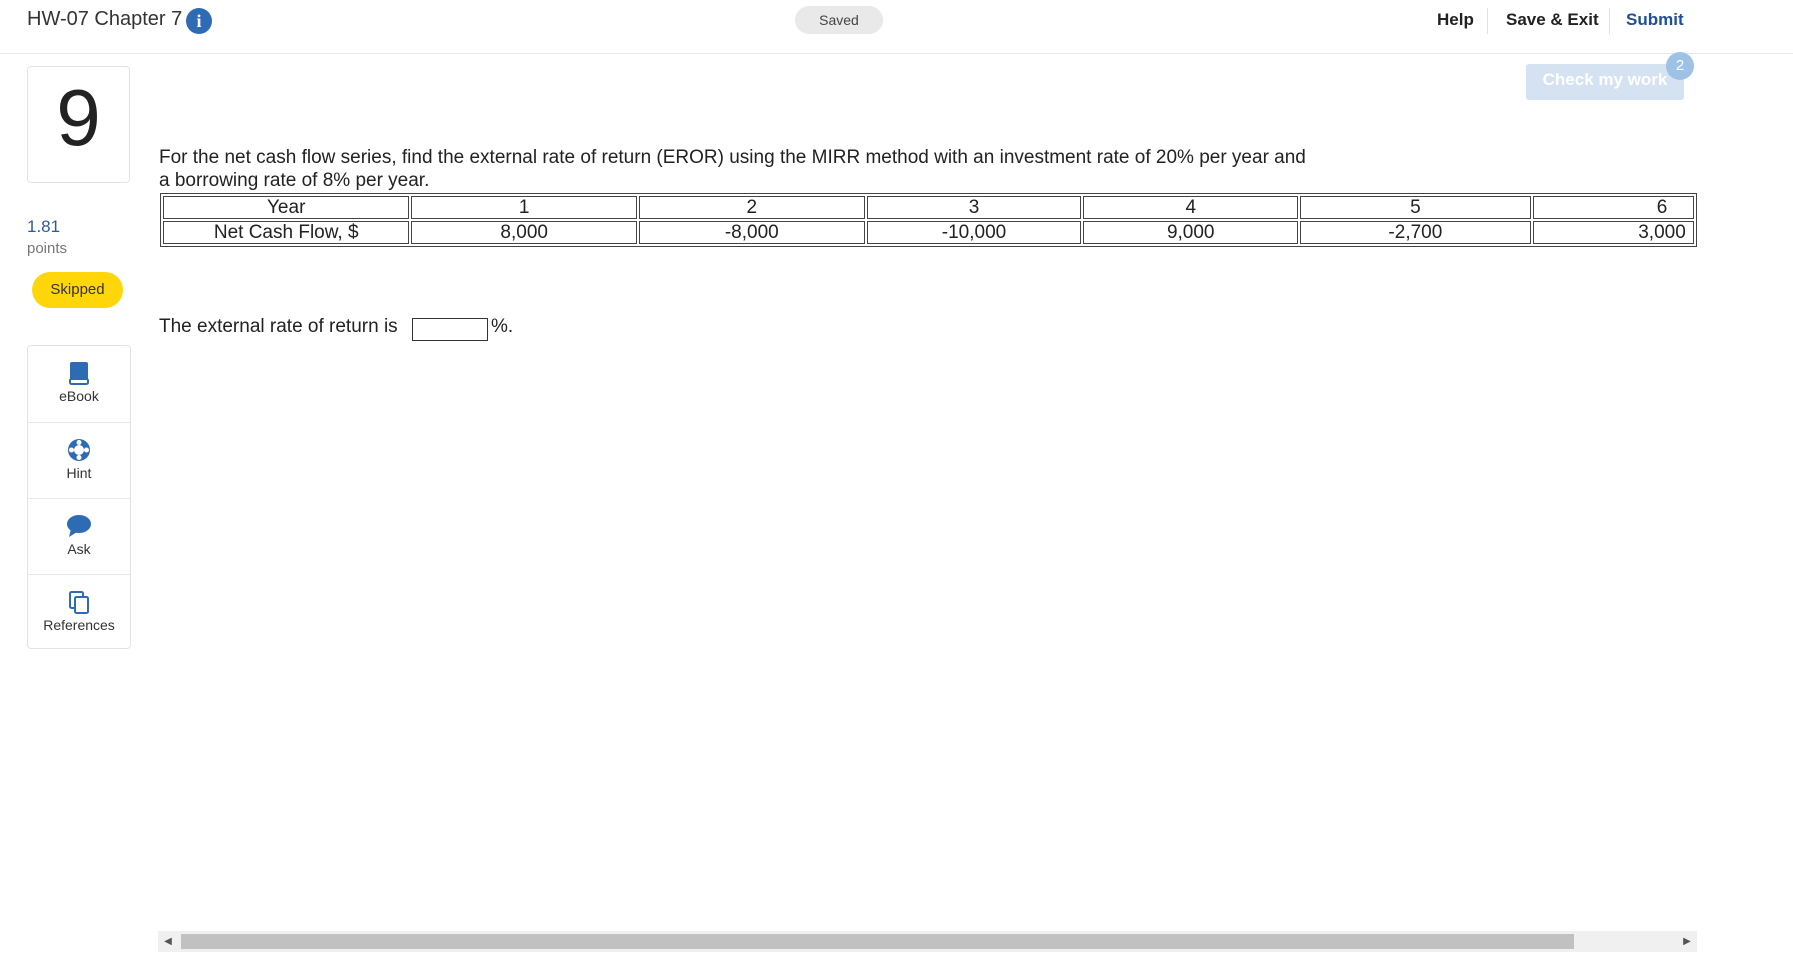 The width and height of the screenshot is (1793, 960). Describe the element at coordinates (1552, 20) in the screenshot. I see `save-exit-link: Save & Exit` at that location.